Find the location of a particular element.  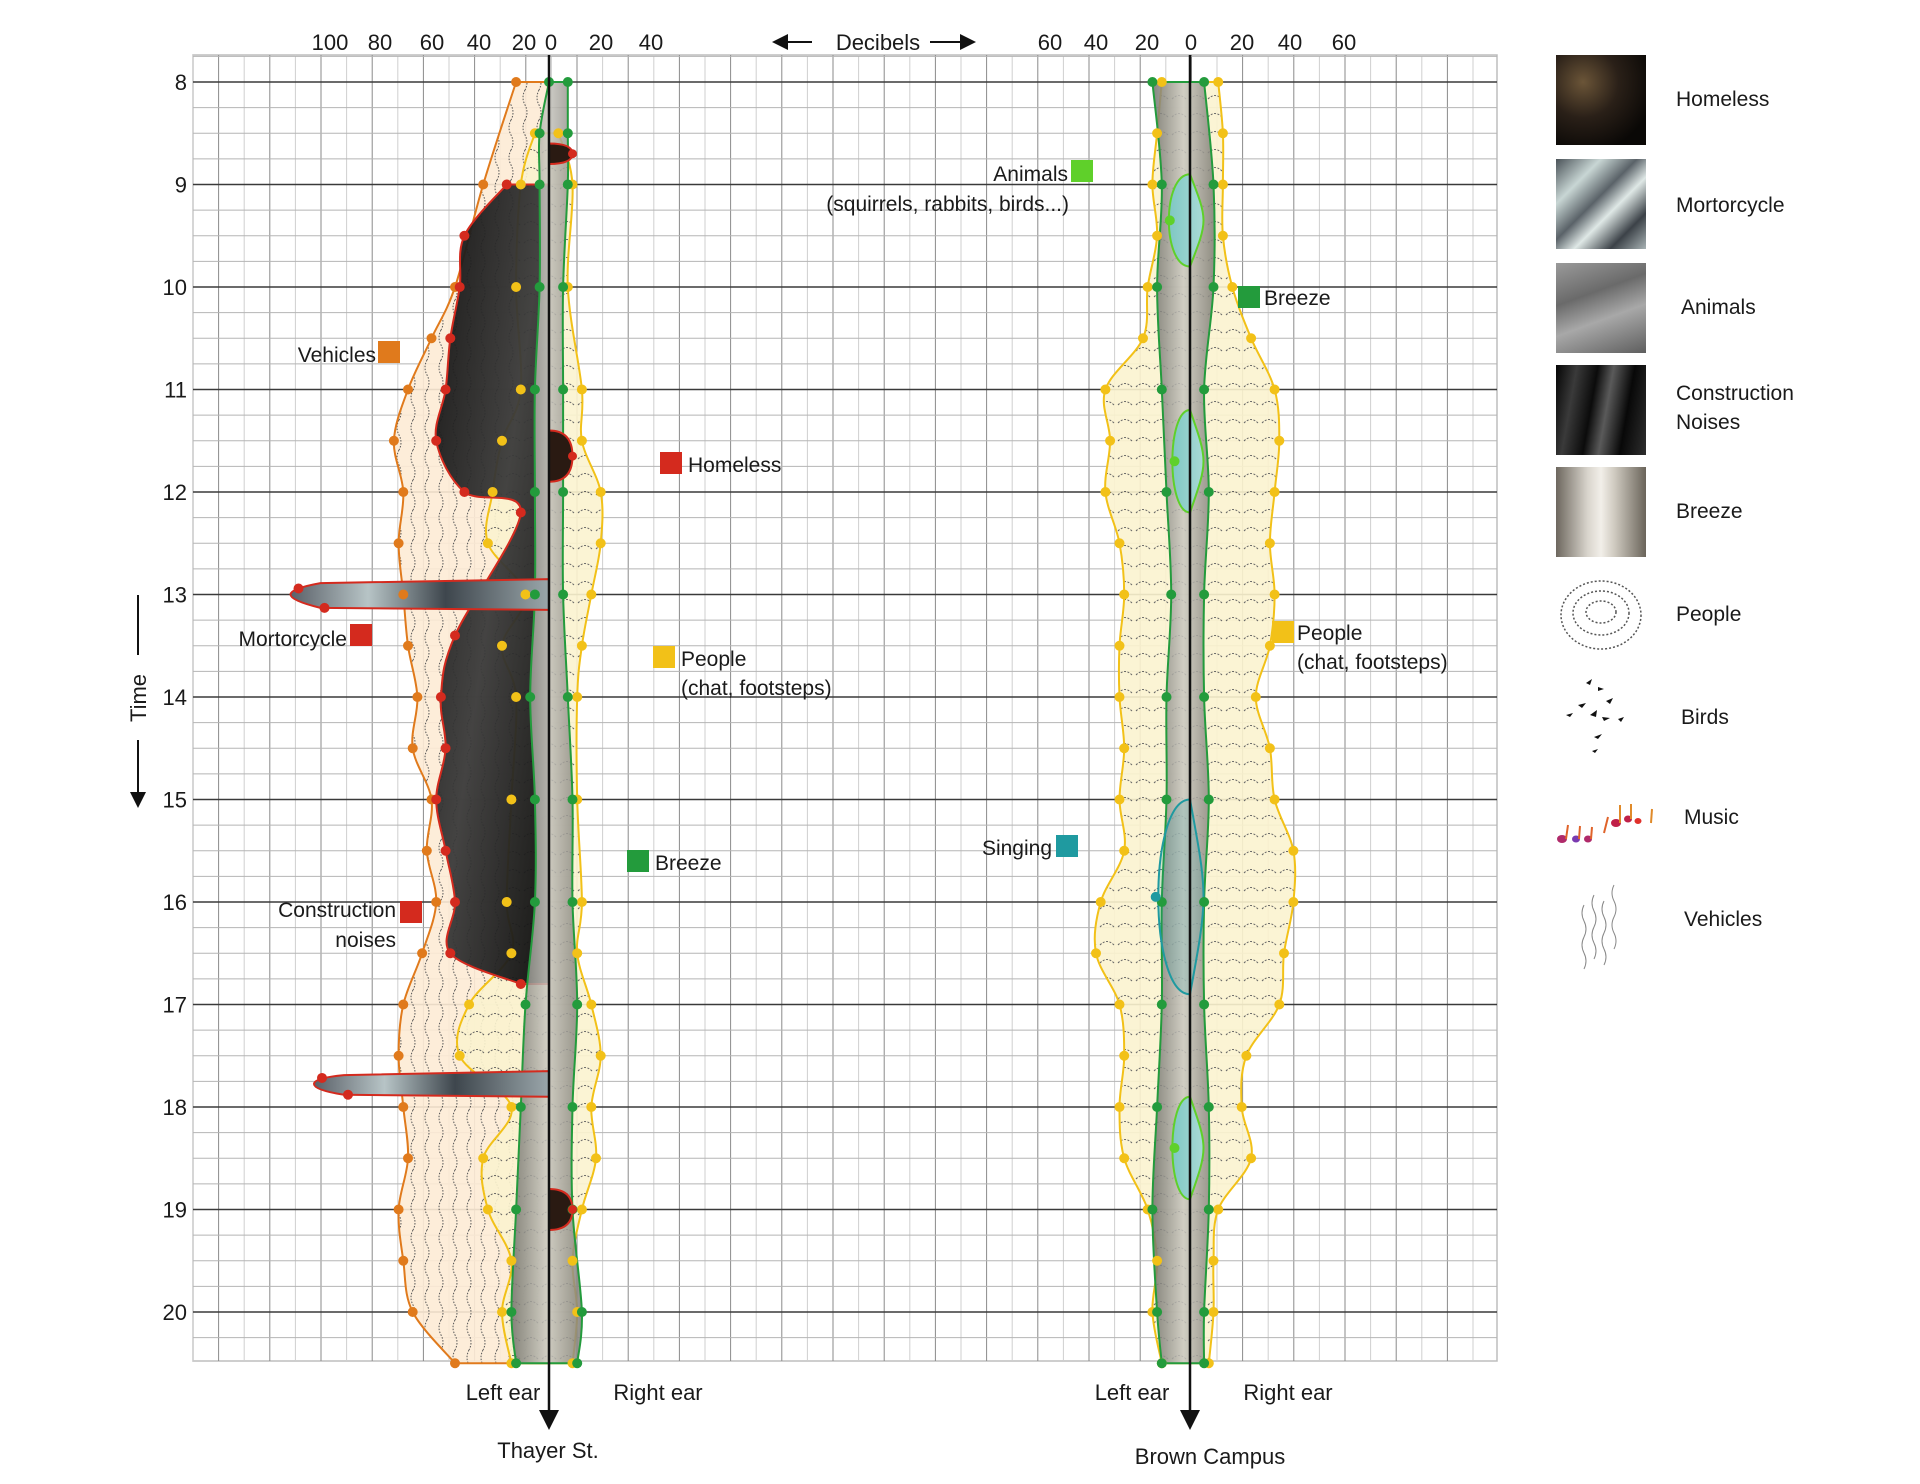

annotation-people-thayer-line2: (chat, footsteps) is located at coordinates (756, 688).